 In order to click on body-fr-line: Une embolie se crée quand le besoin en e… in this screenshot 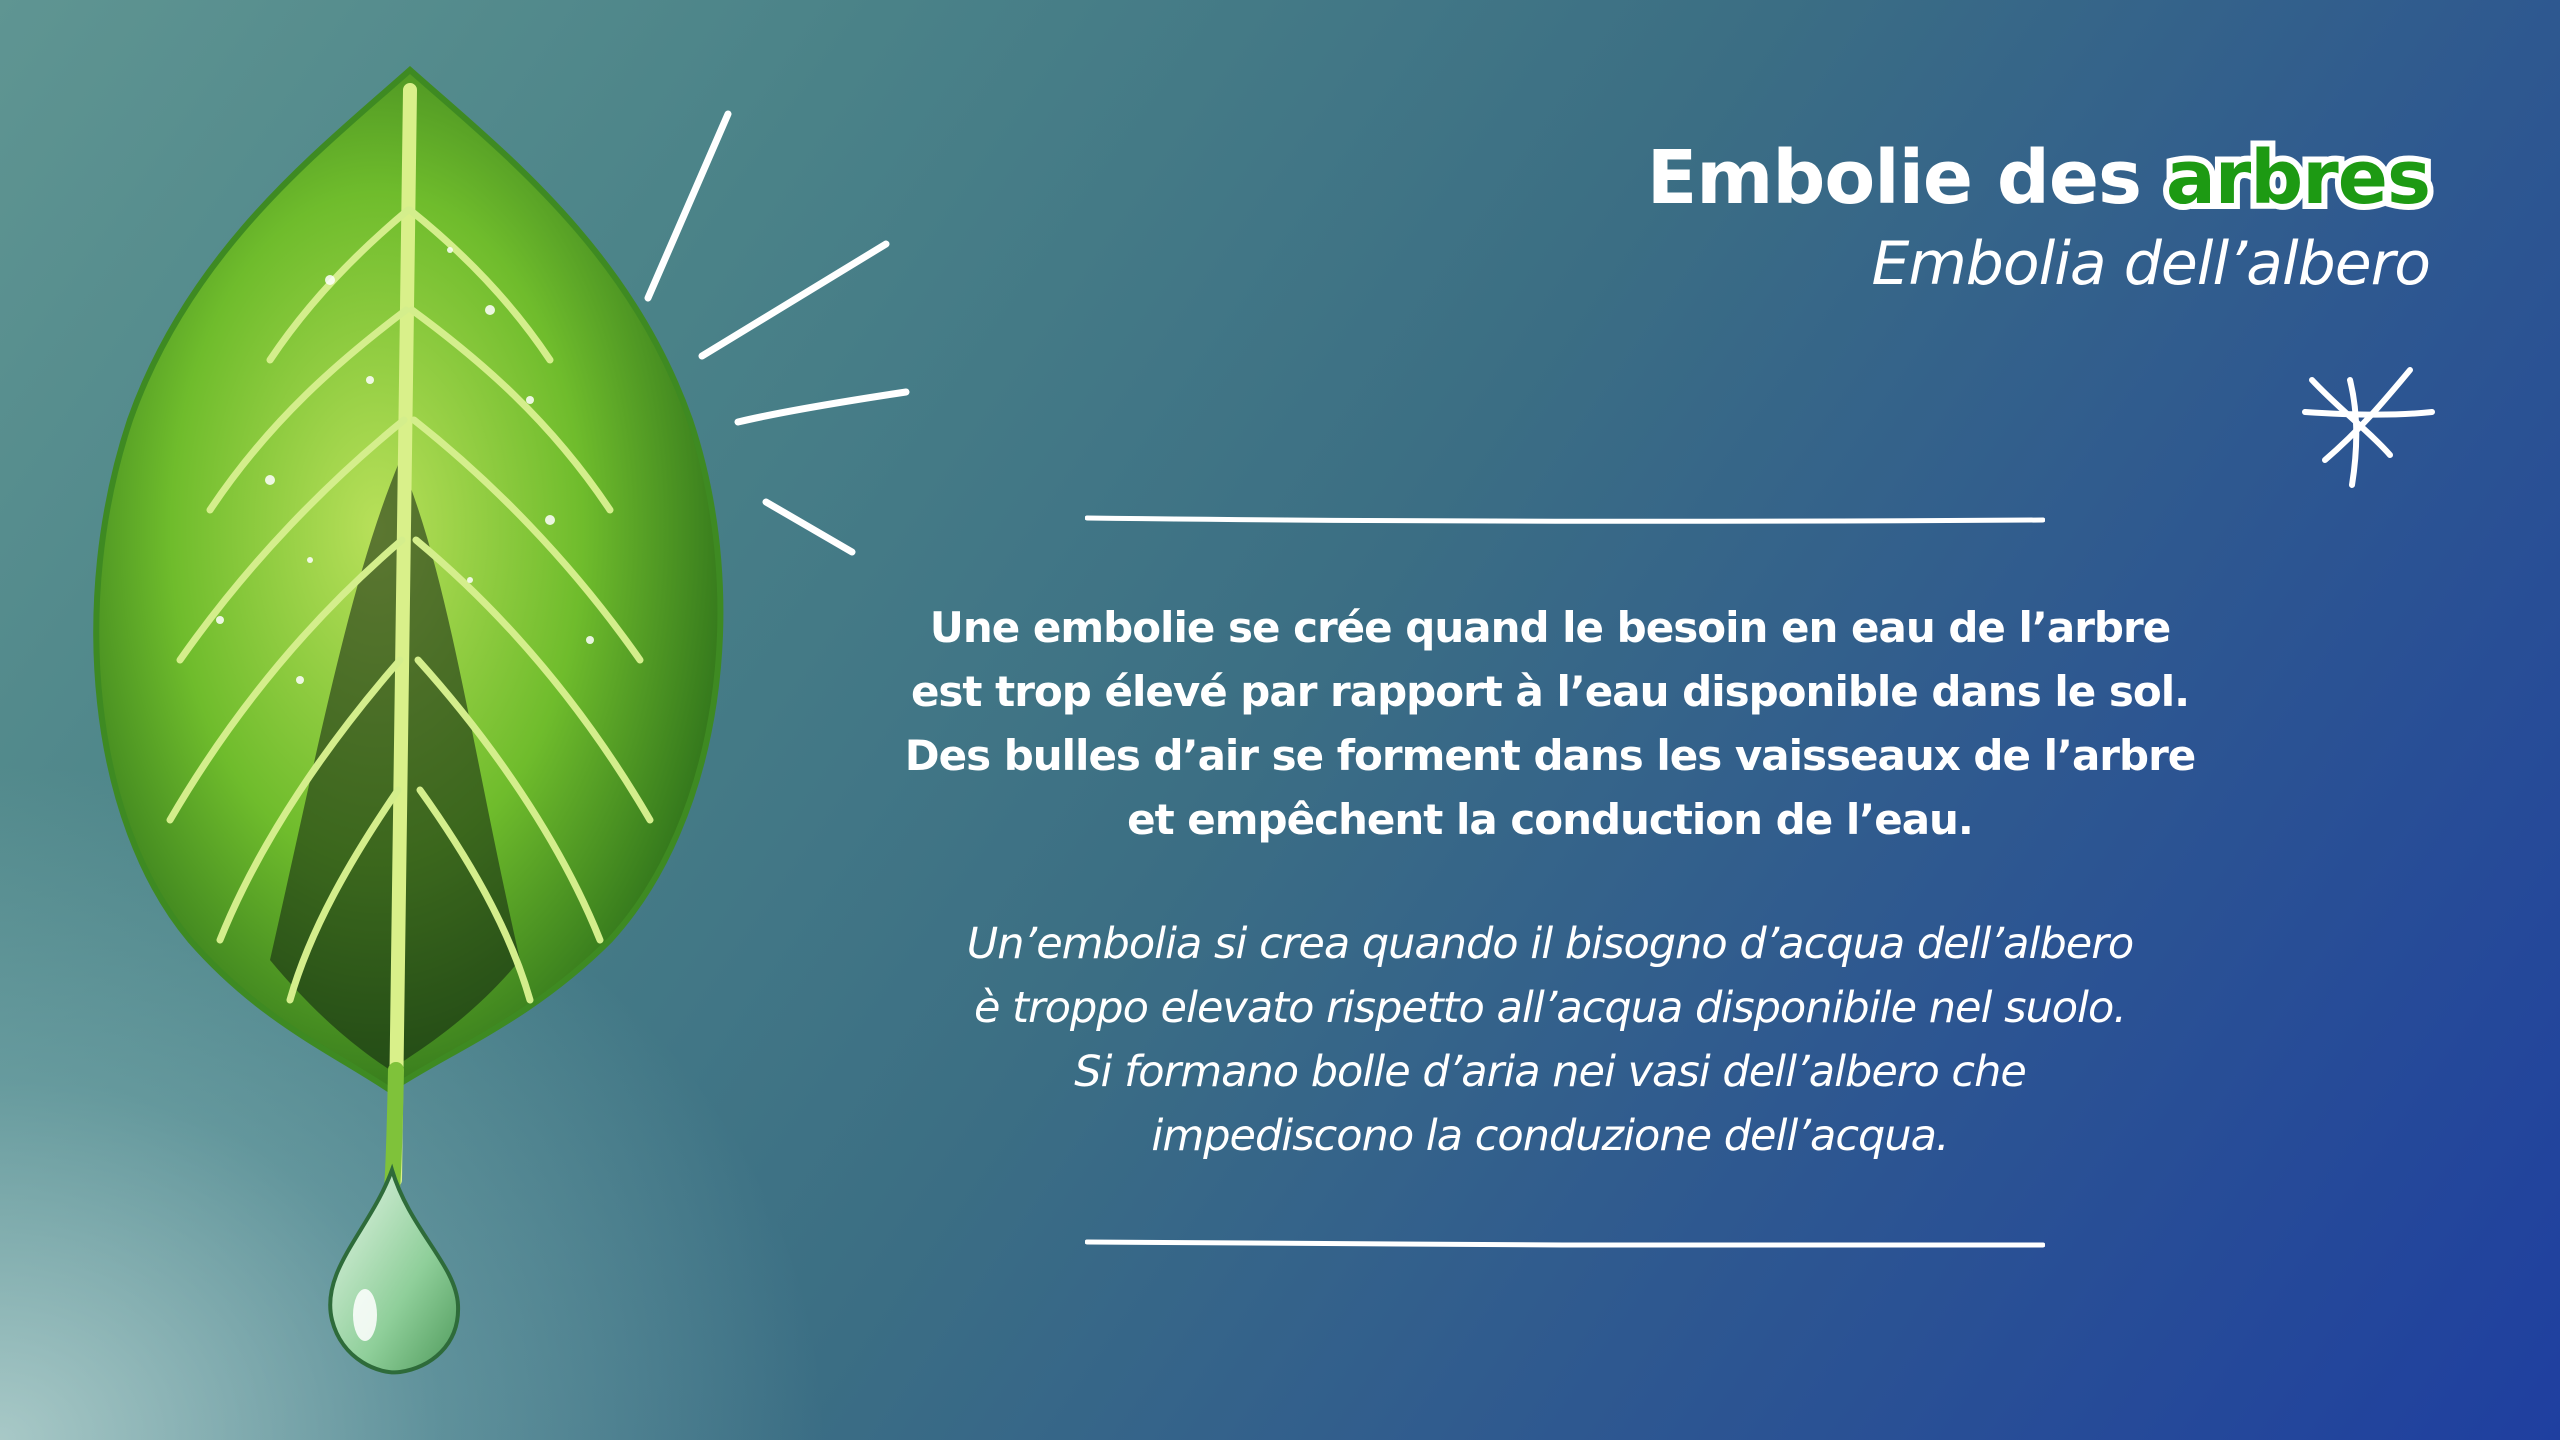, I will do `click(1550, 627)`.